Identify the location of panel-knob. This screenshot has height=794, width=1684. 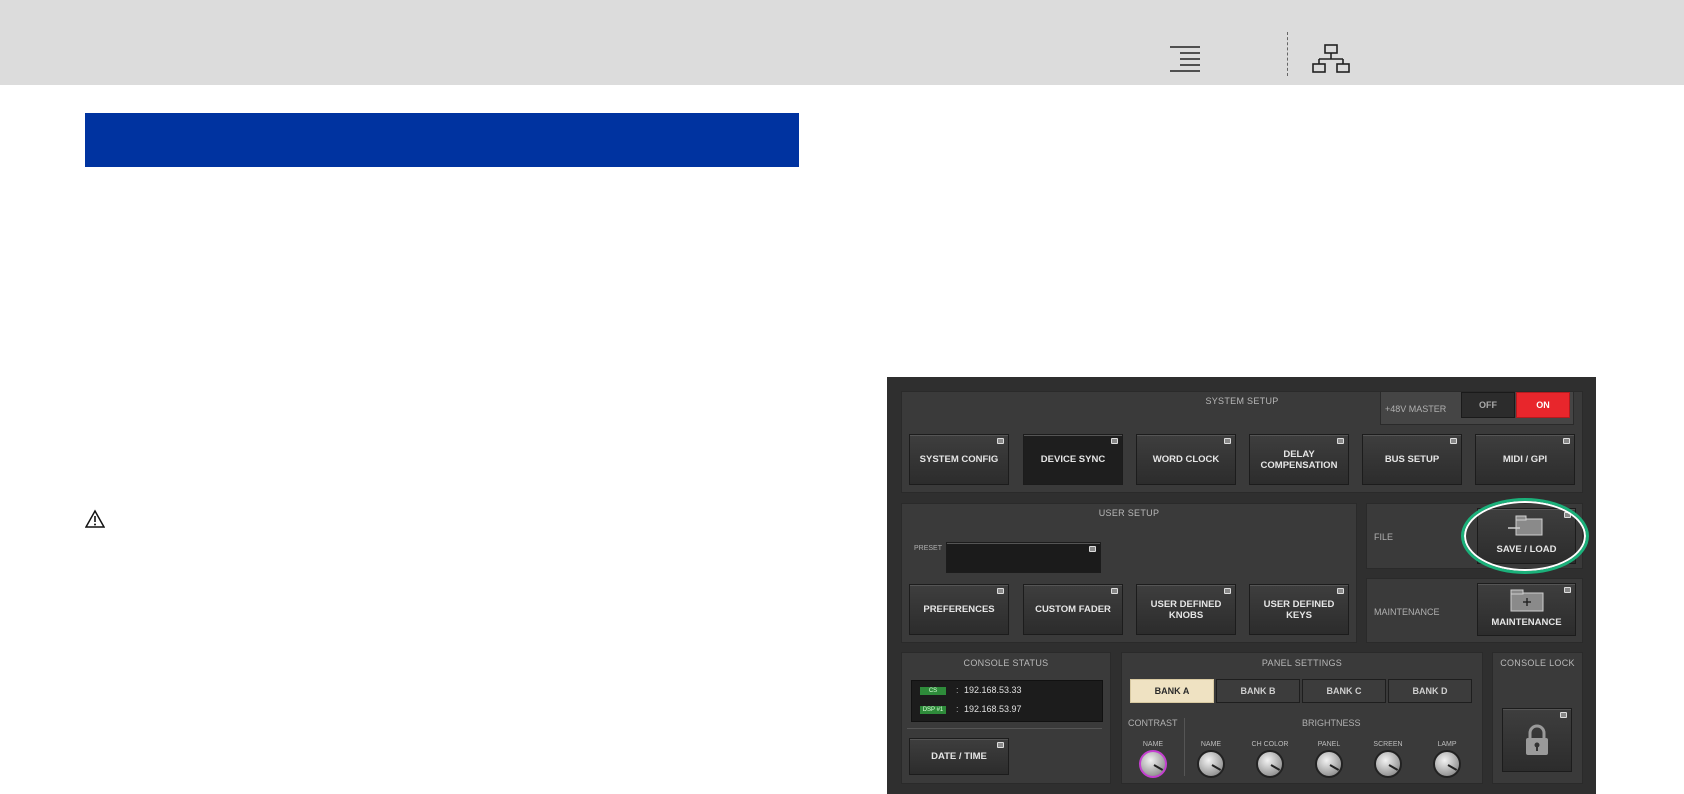
(1329, 764).